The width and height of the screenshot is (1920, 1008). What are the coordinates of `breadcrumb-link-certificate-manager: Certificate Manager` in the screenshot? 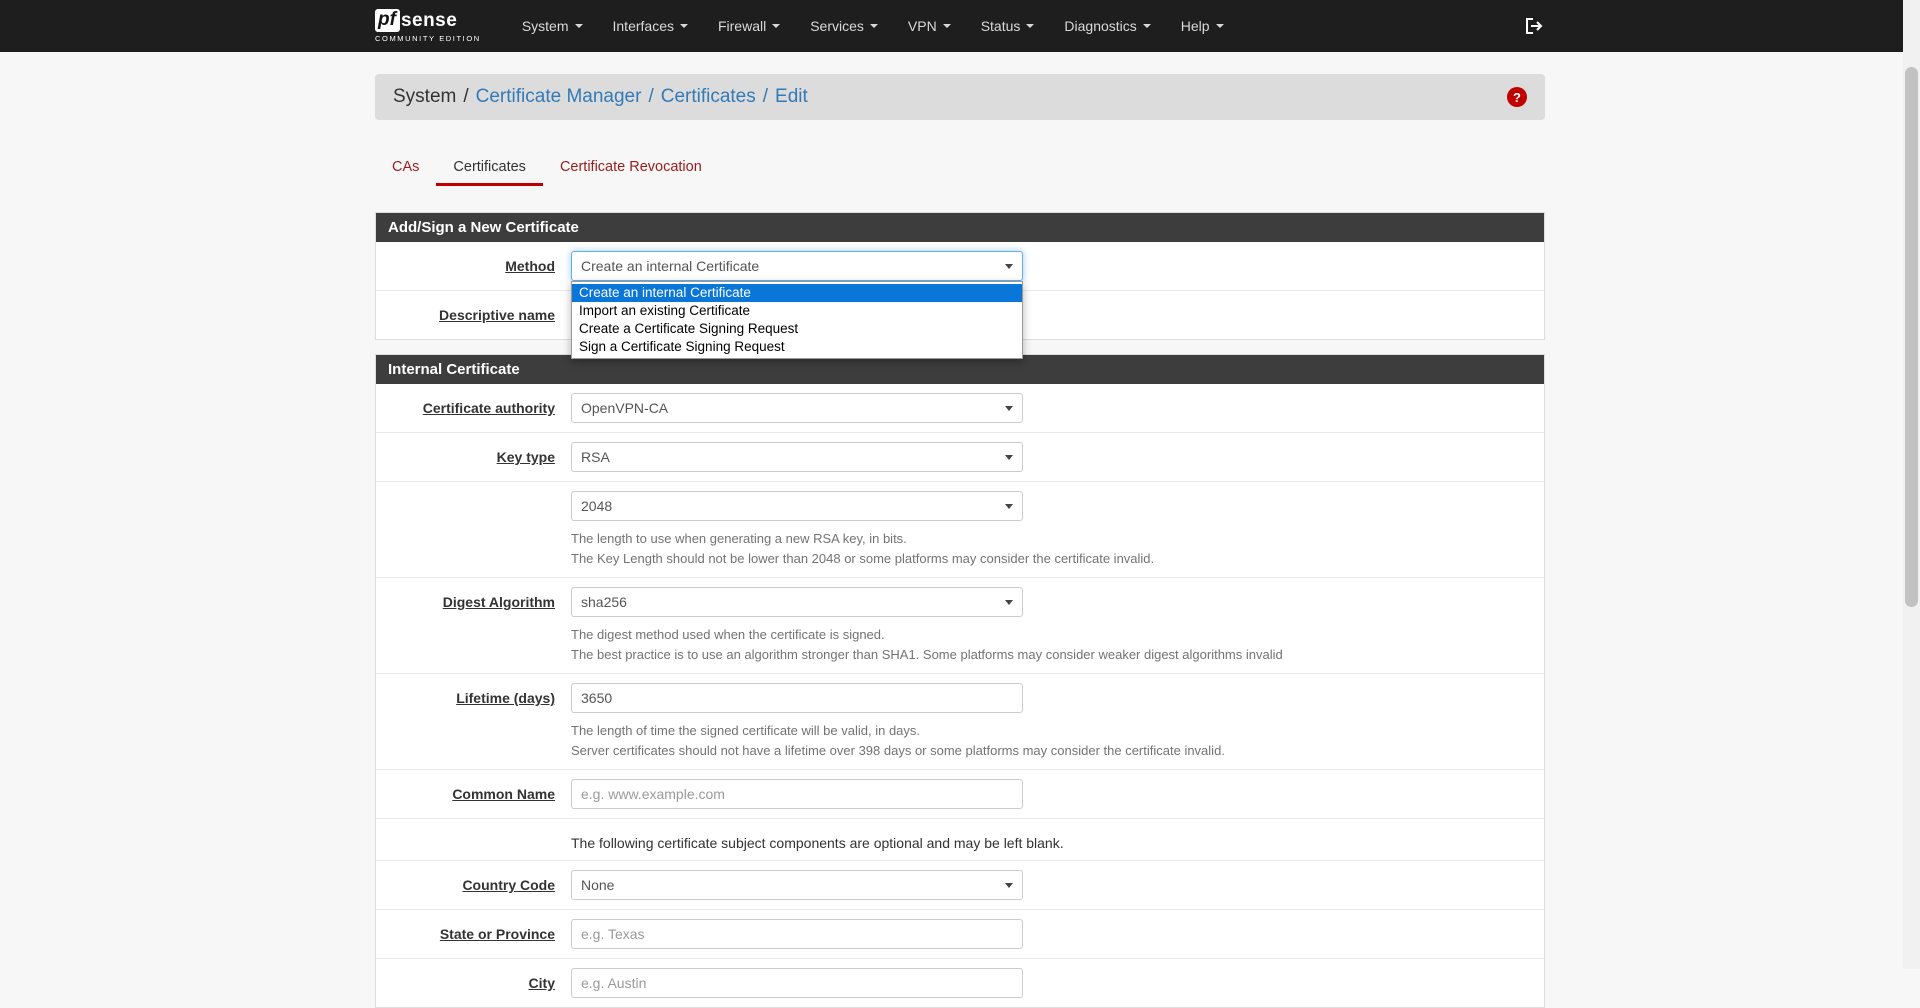 It's located at (559, 97).